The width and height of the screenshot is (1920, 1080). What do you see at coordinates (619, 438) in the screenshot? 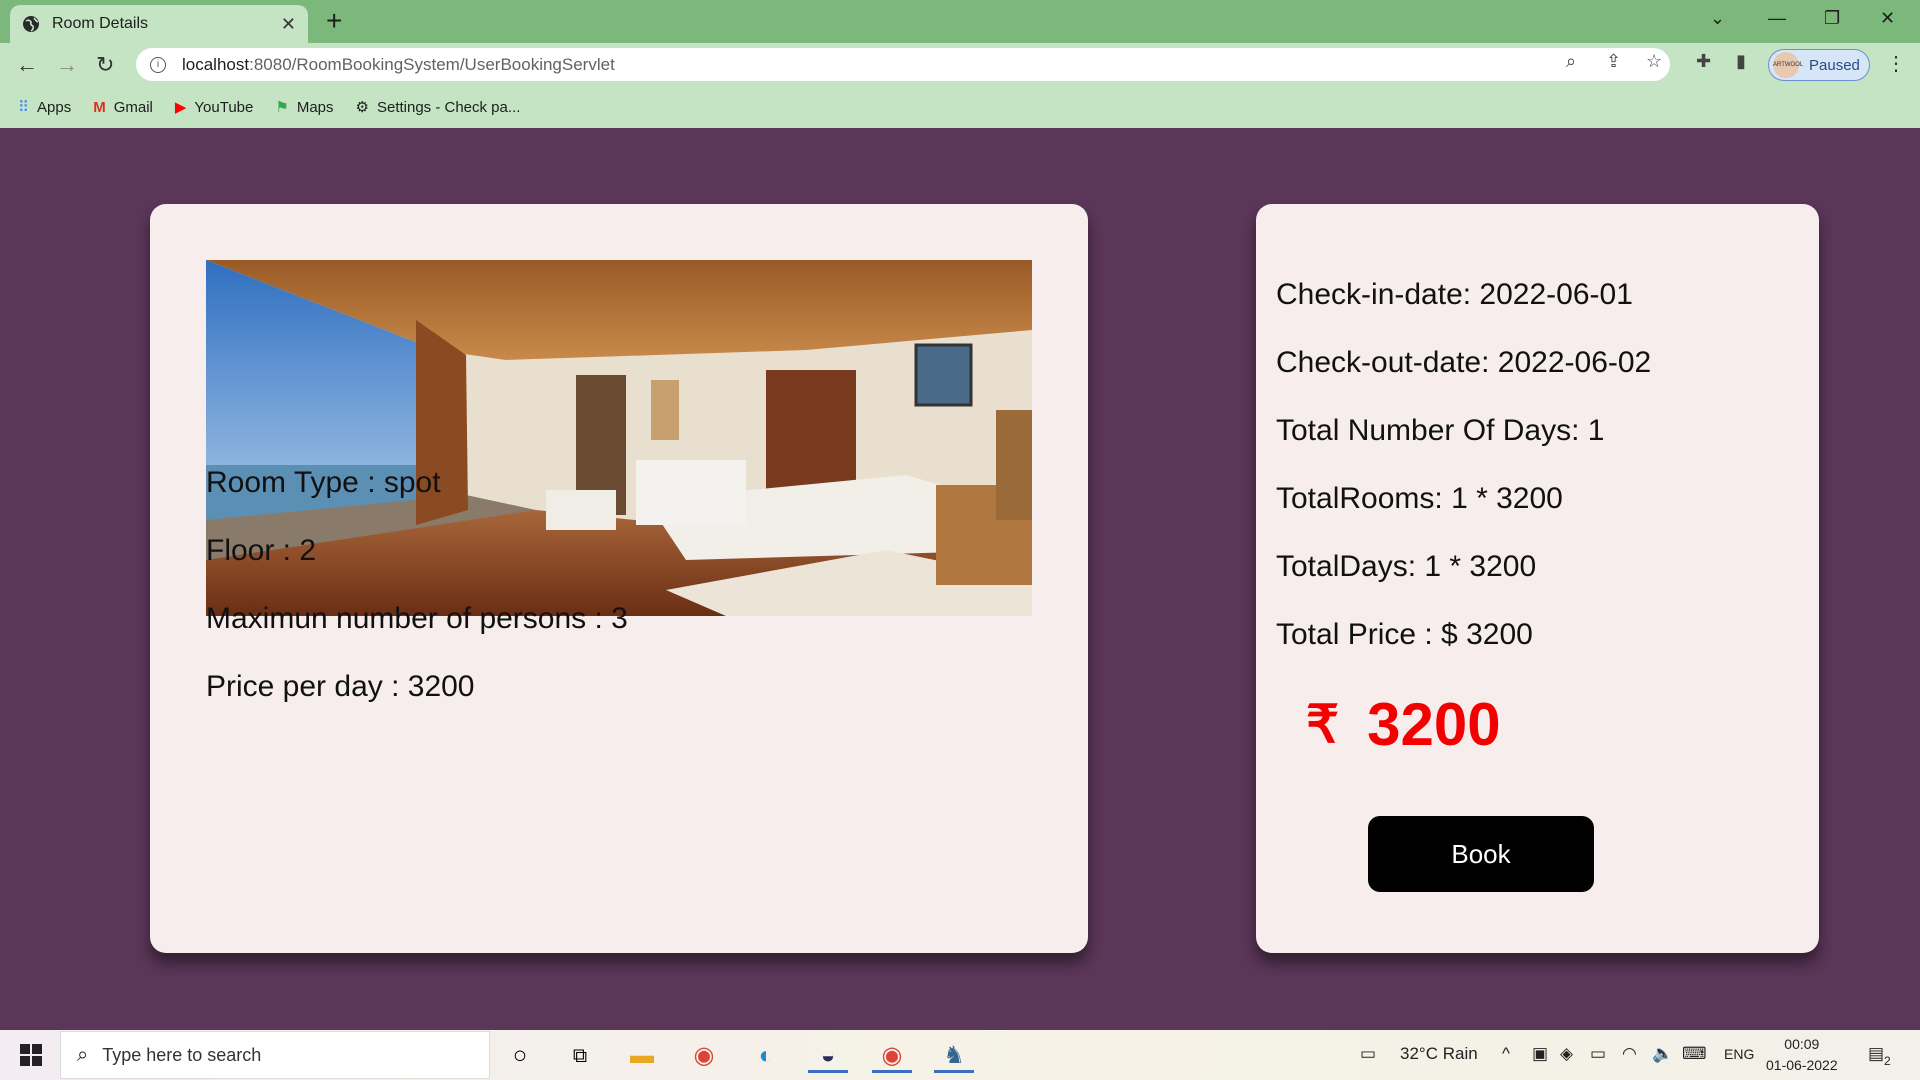
I see `room-photo` at bounding box center [619, 438].